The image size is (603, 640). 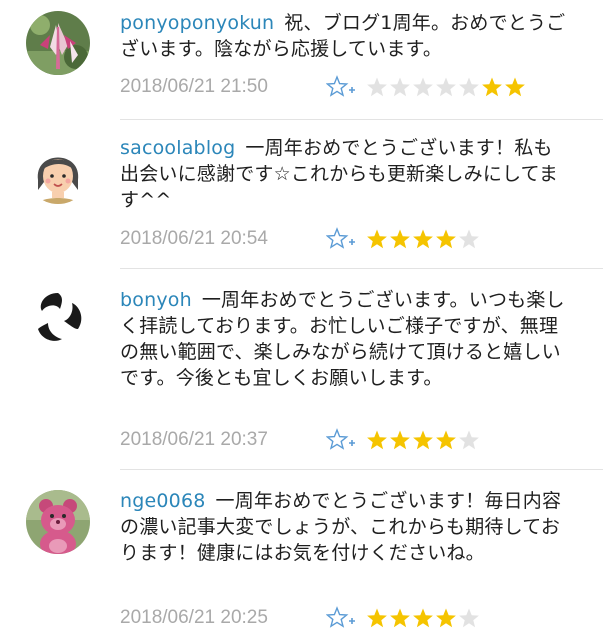 I want to click on comment-timestamp: 2018/06/21 21:50, so click(x=194, y=86).